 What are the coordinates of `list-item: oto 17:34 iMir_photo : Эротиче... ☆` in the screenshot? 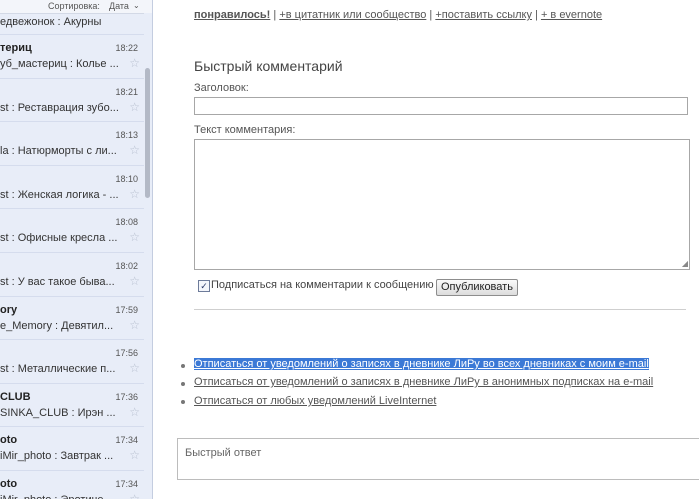 It's located at (72, 485).